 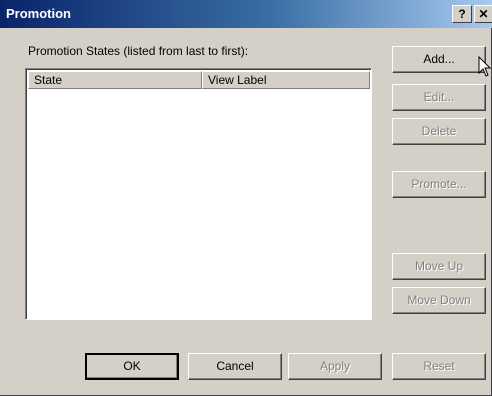 I want to click on apply-button: Apply, so click(x=335, y=366).